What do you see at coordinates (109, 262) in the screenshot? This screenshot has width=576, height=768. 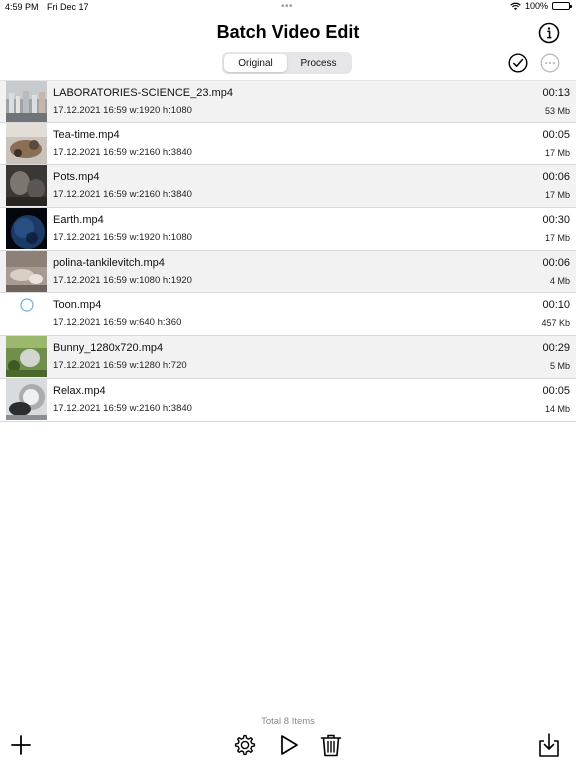 I see `video-name: polina-tankilevitch.mp4` at bounding box center [109, 262].